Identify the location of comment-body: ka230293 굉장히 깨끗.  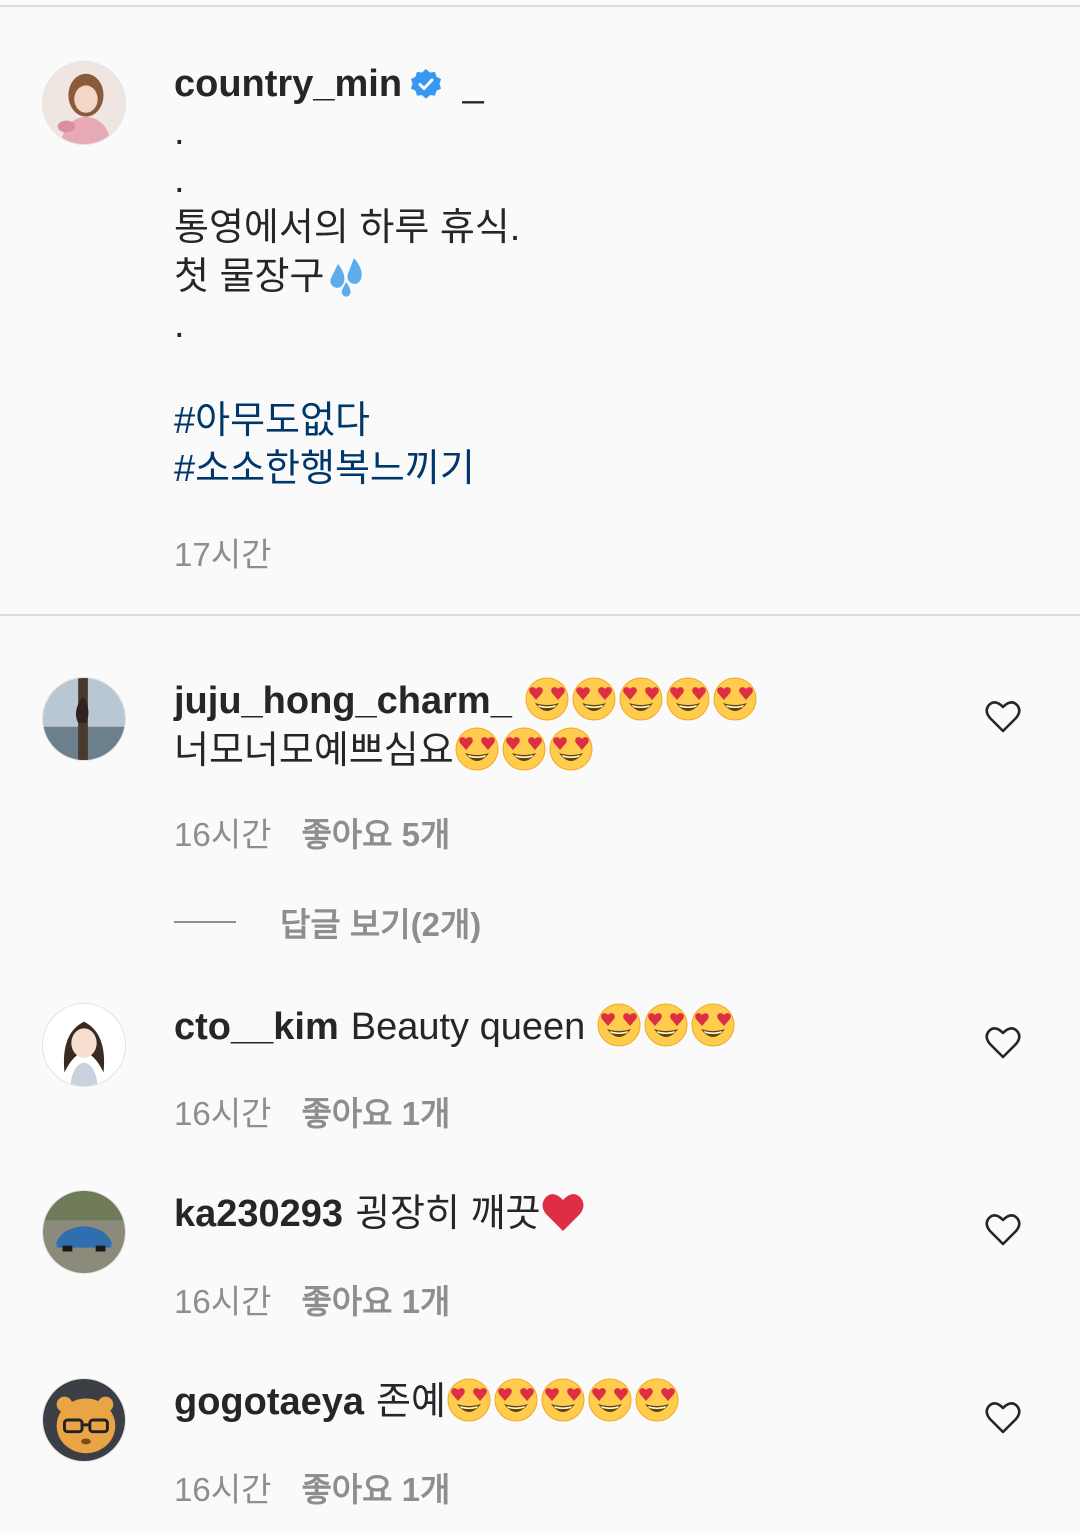
(559, 1214).